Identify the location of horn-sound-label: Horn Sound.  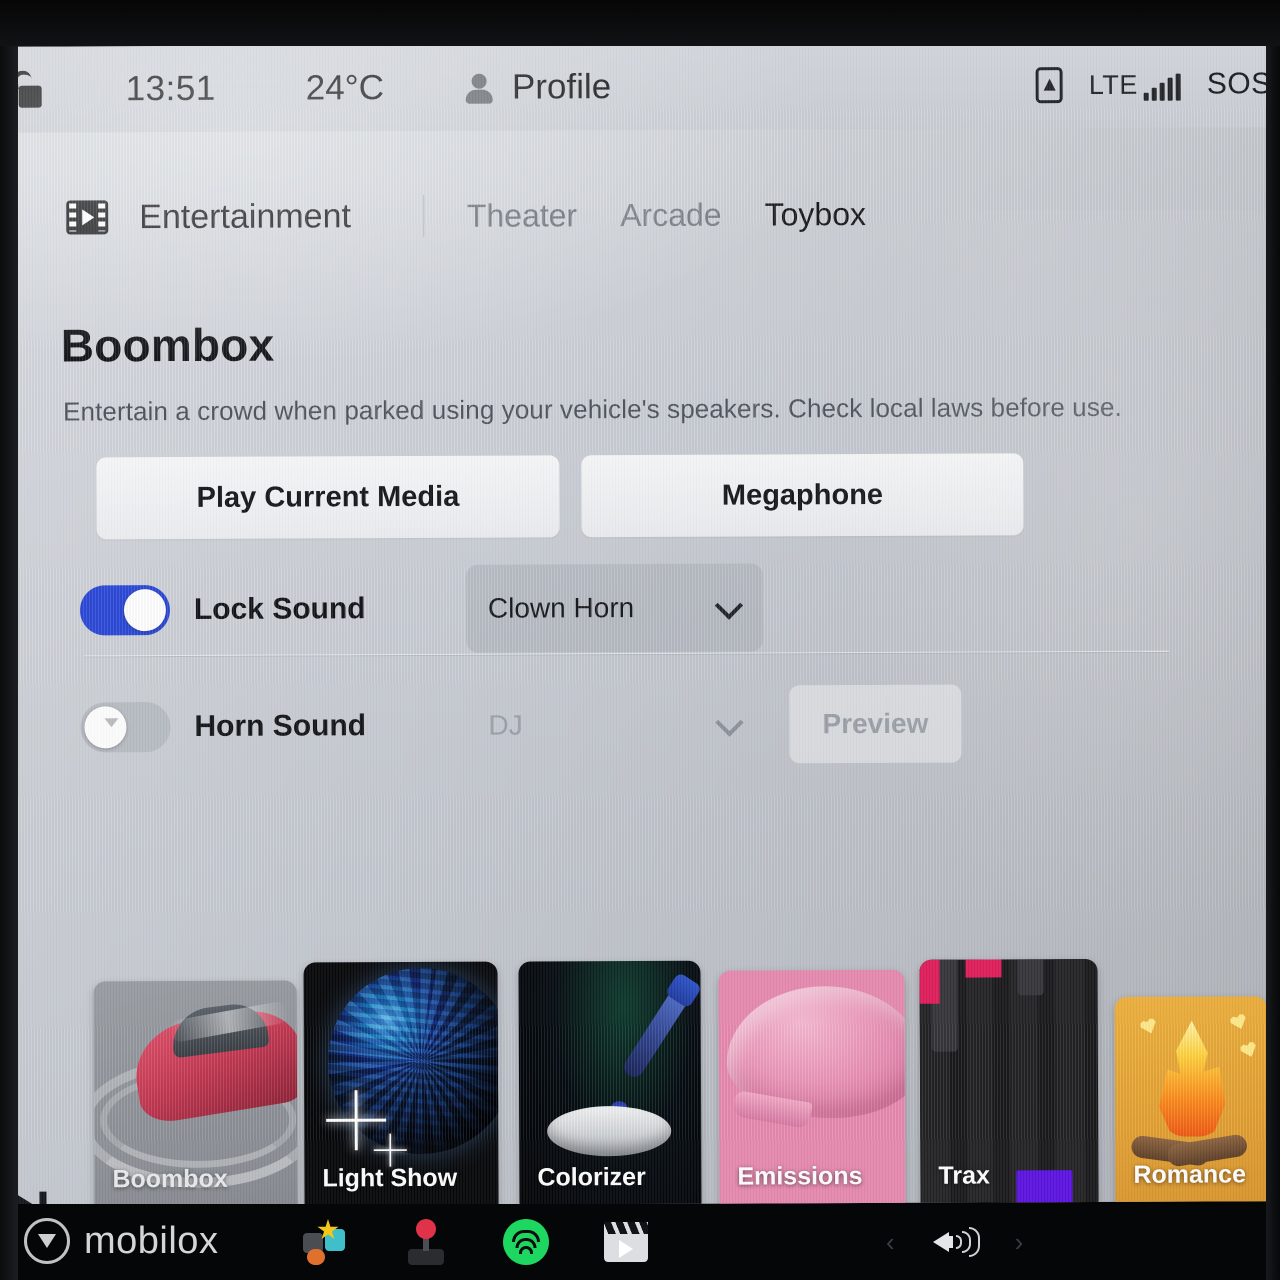
(280, 726).